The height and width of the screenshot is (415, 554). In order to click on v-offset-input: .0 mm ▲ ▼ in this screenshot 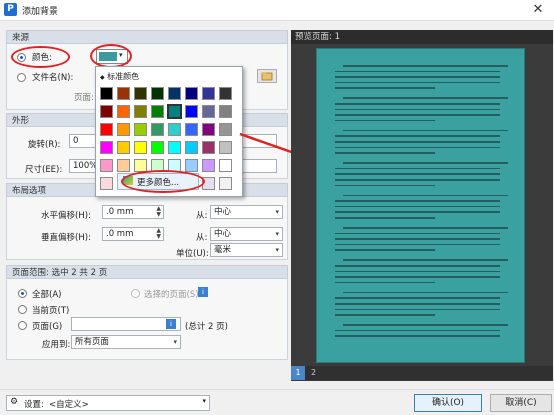, I will do `click(133, 234)`.